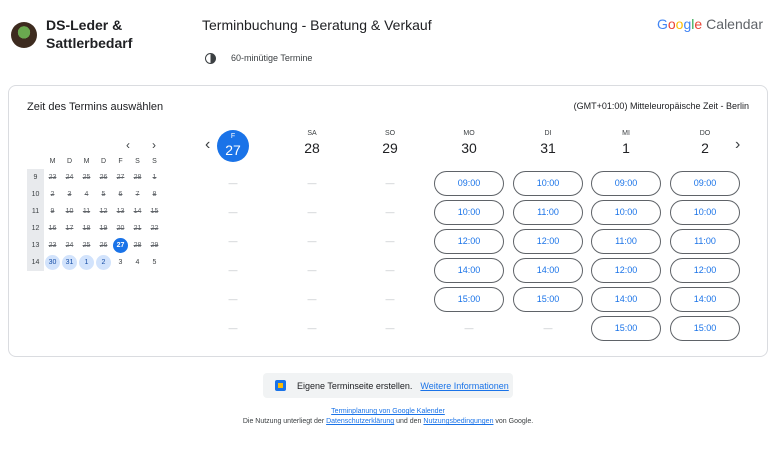  Describe the element at coordinates (35, 245) in the screenshot. I see `week-number: 13` at that location.